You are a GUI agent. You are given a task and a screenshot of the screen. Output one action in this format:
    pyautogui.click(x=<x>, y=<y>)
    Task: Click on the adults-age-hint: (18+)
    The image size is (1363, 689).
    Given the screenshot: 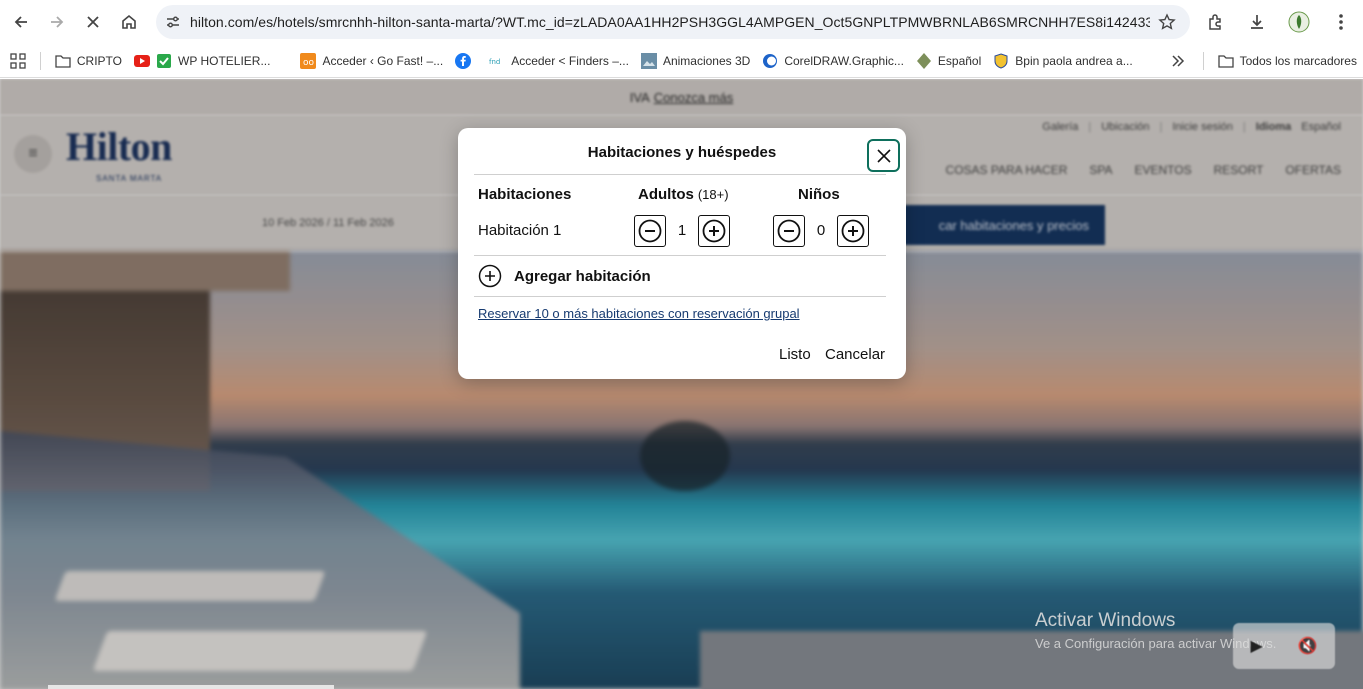 What is the action you would take?
    pyautogui.click(x=713, y=194)
    